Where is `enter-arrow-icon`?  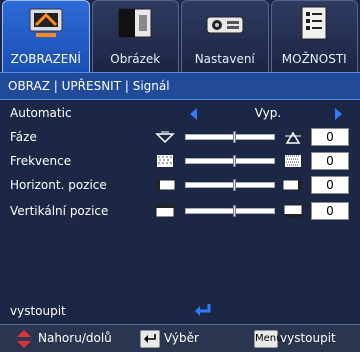
enter-arrow-icon is located at coordinates (203, 310).